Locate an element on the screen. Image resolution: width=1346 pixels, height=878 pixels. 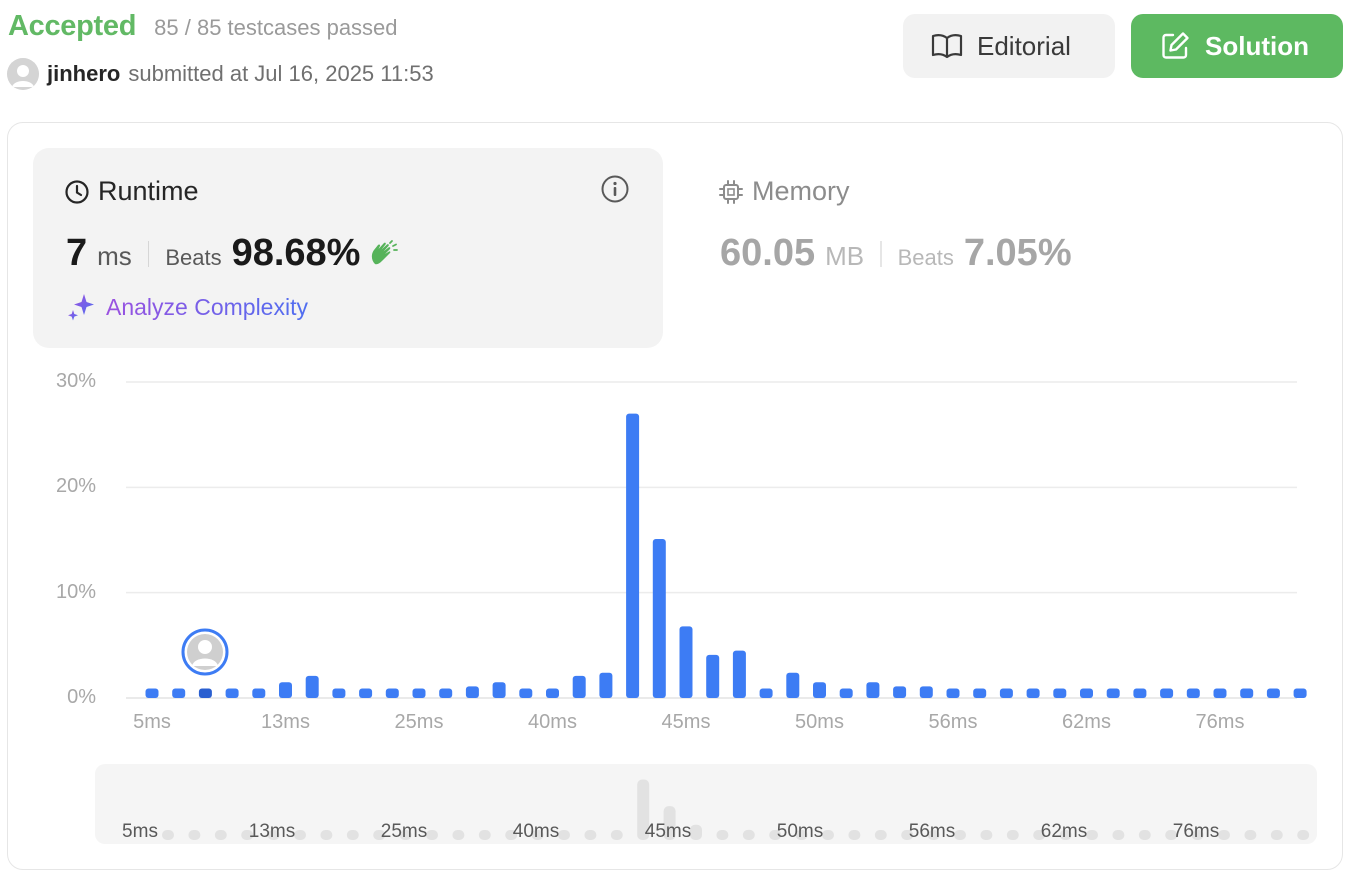
brush-tick-label: 40ms is located at coordinates (536, 831).